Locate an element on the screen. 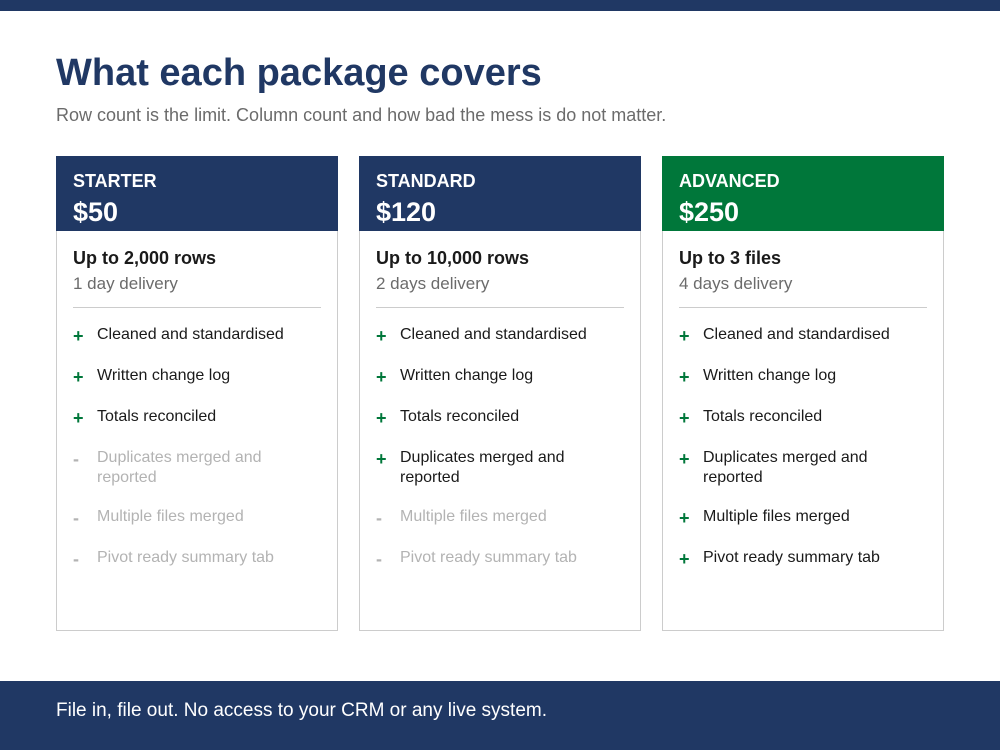 The image size is (1000, 750). package-delivery: 2 days delivery is located at coordinates (433, 283).